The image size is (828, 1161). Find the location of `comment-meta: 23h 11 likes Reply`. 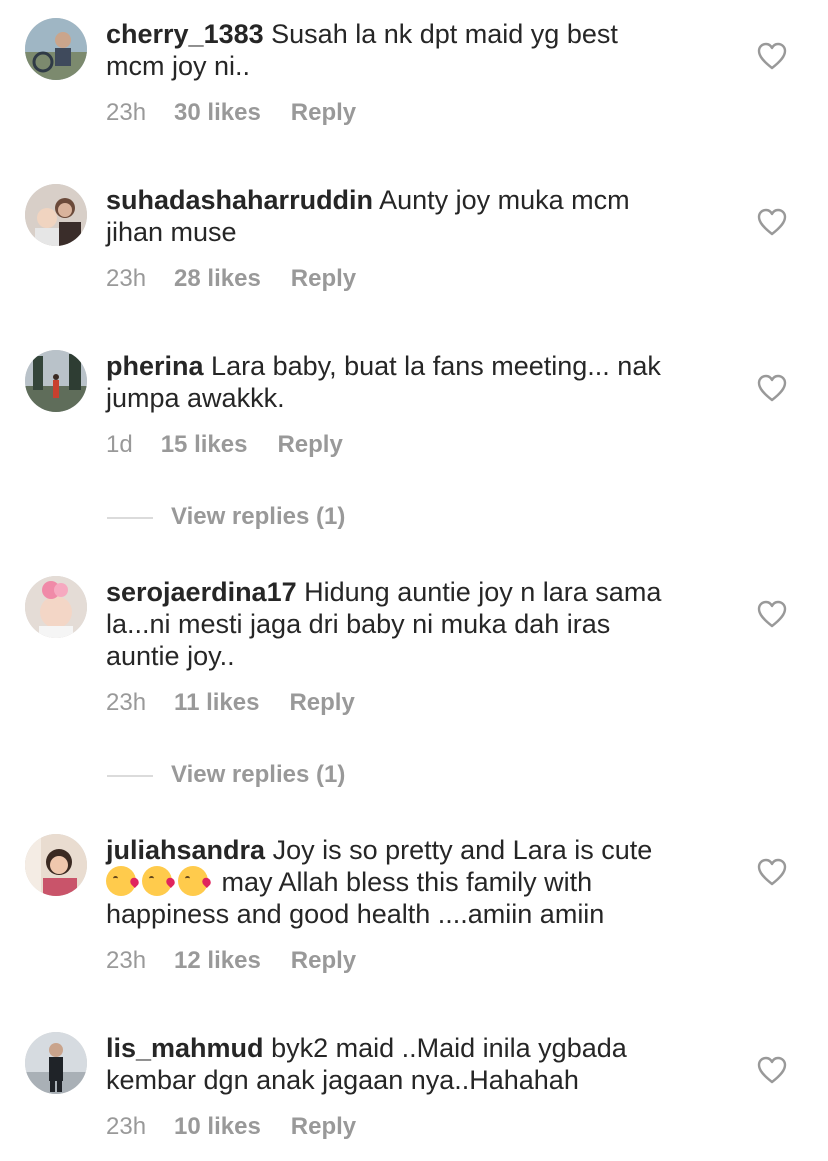

comment-meta: 23h 11 likes Reply is located at coordinates (230, 703).